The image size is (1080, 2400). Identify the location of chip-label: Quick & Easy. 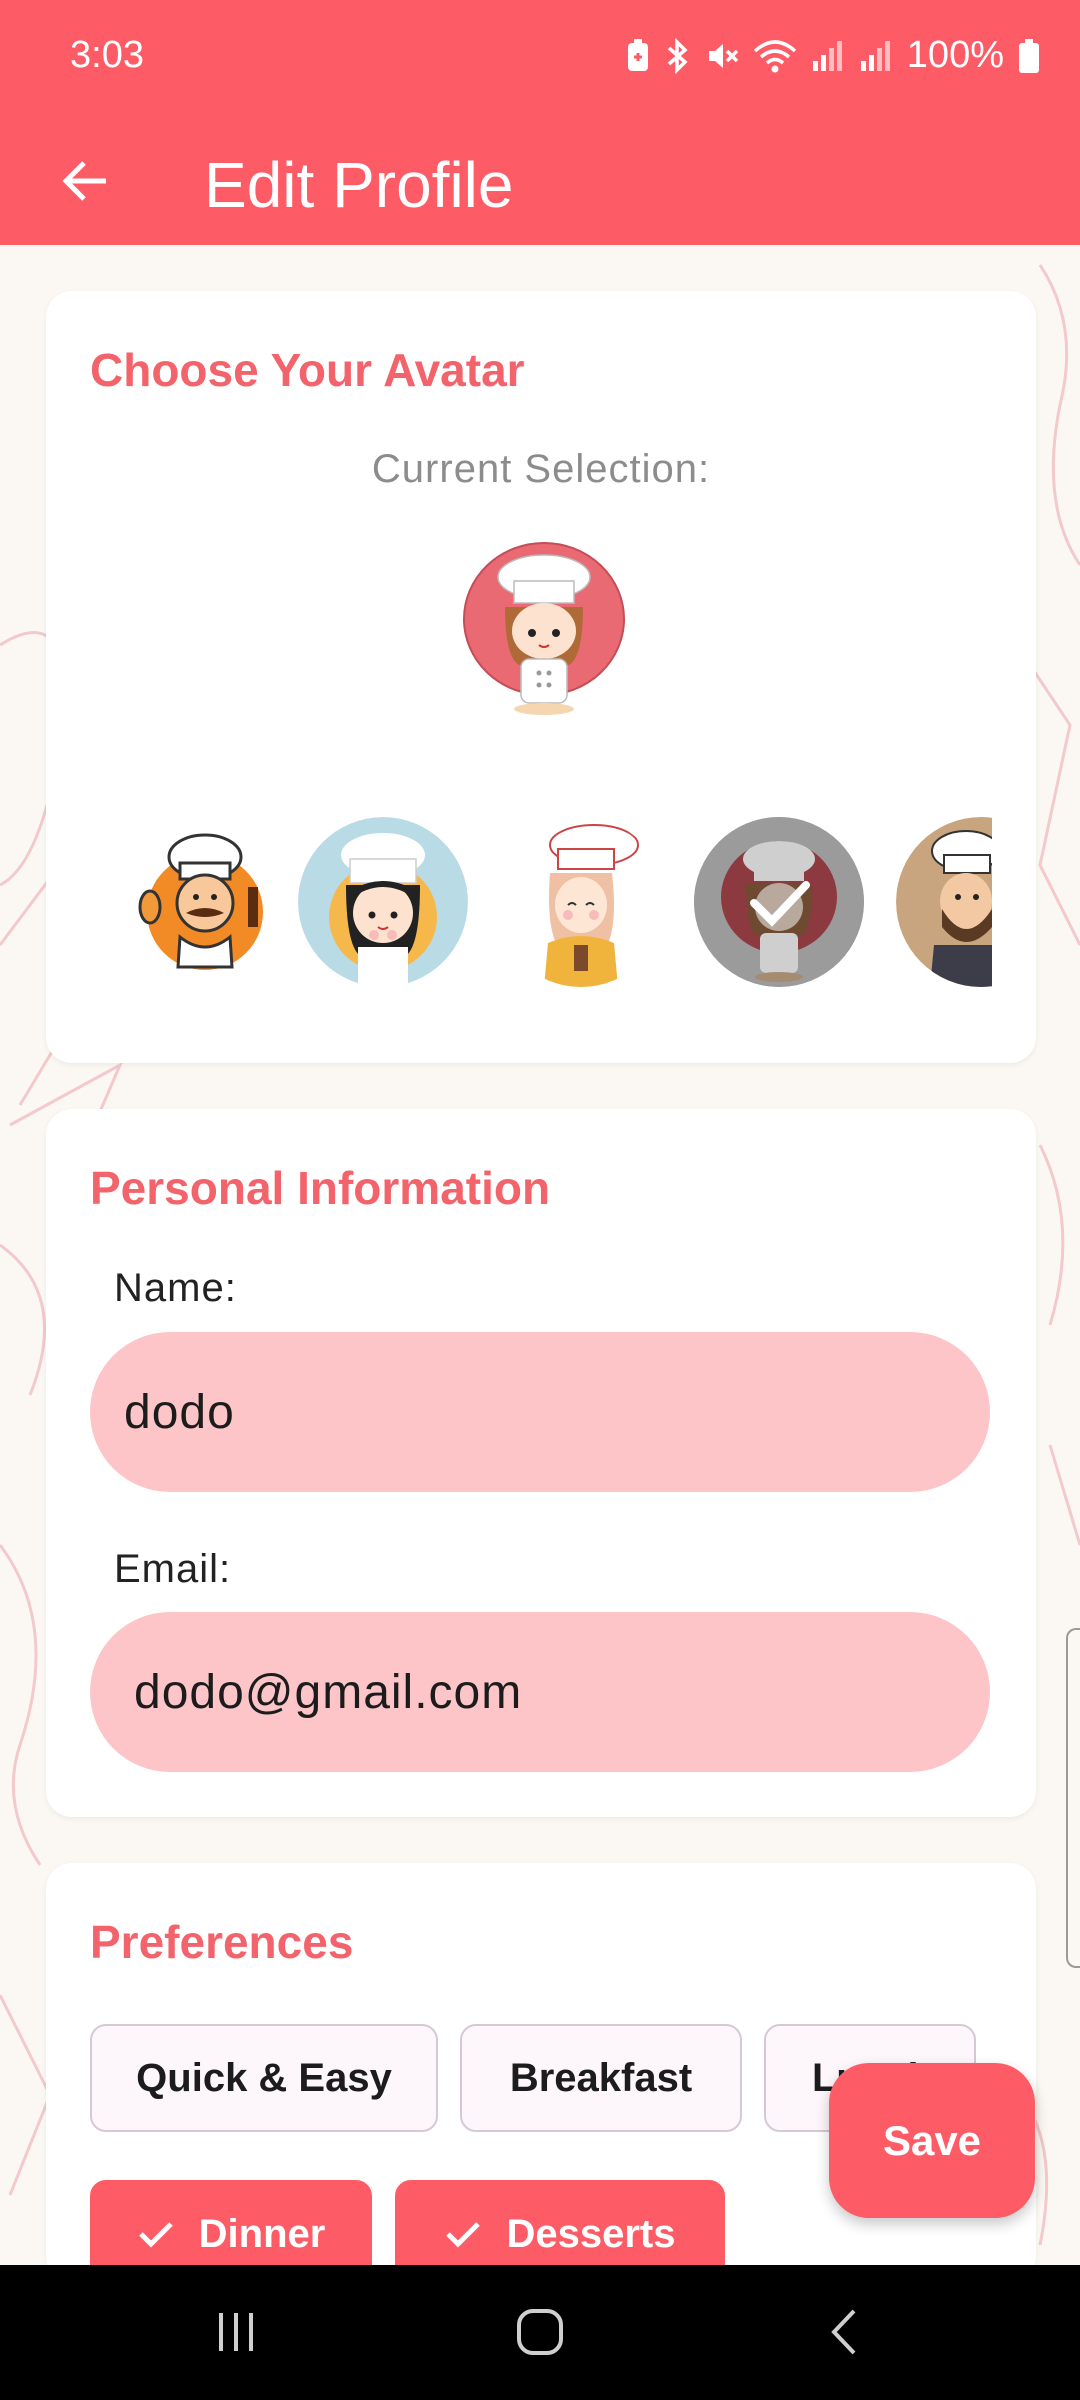
(264, 2077).